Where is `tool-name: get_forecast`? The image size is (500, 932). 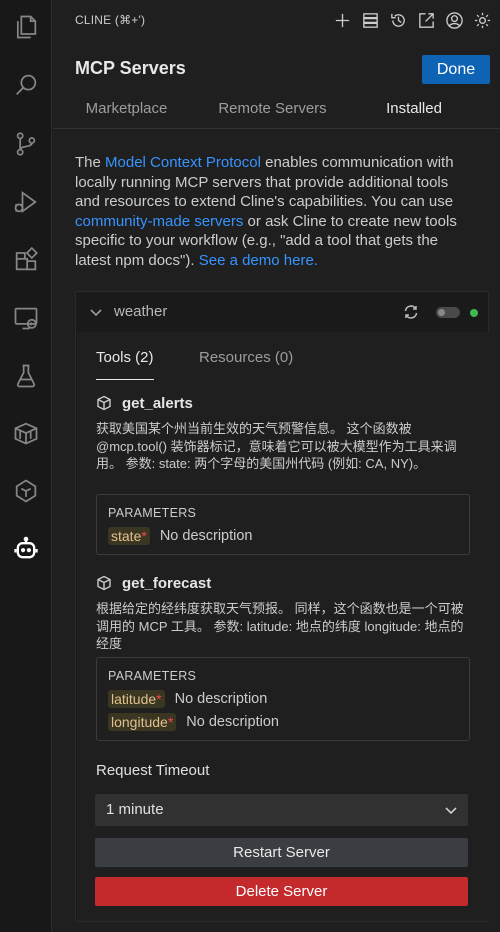
tool-name: get_forecast is located at coordinates (167, 583).